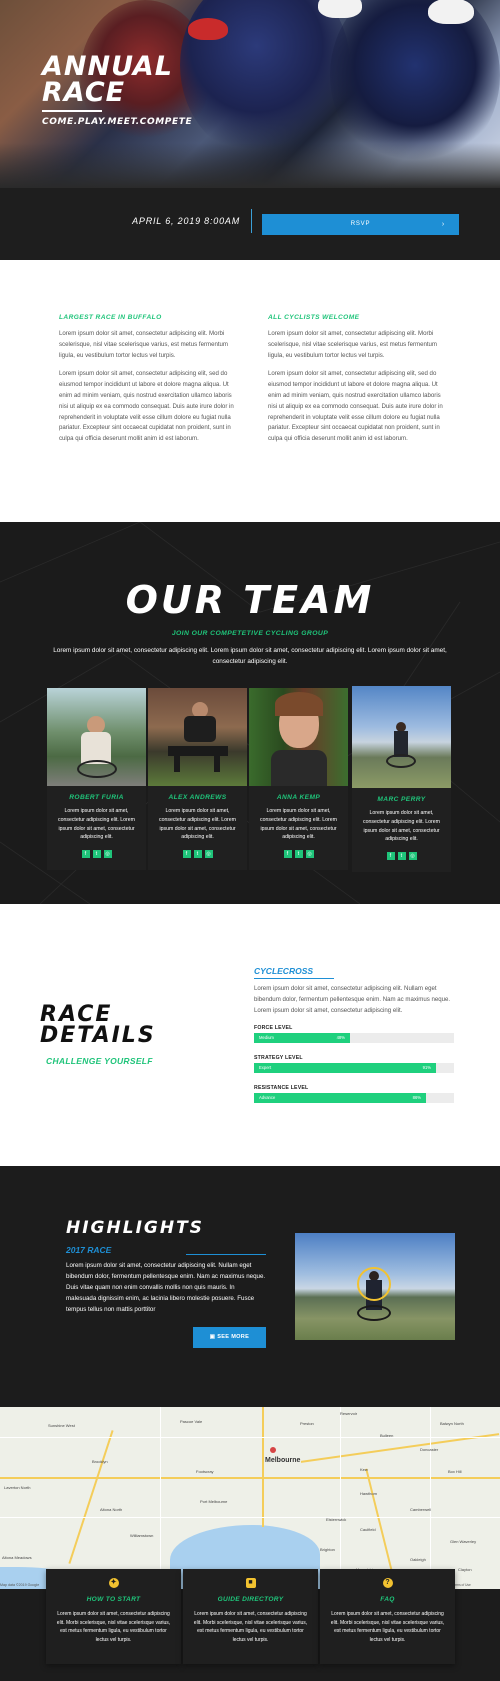 The height and width of the screenshot is (1681, 500). I want to click on info-card-title: GUIDE DIRECTORY, so click(250, 1599).